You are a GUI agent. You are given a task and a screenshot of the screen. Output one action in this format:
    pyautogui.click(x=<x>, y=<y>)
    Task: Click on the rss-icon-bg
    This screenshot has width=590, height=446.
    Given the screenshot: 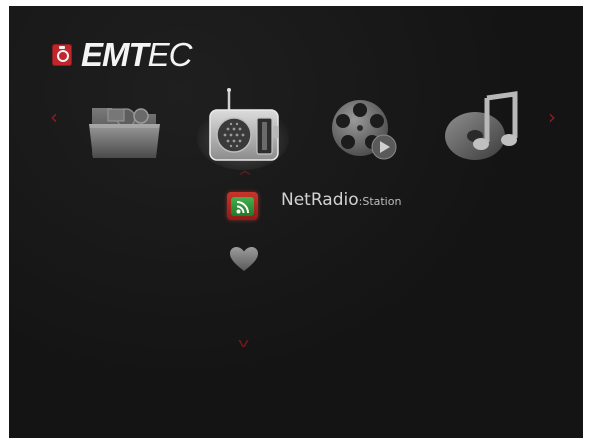 What is the action you would take?
    pyautogui.click(x=242, y=206)
    